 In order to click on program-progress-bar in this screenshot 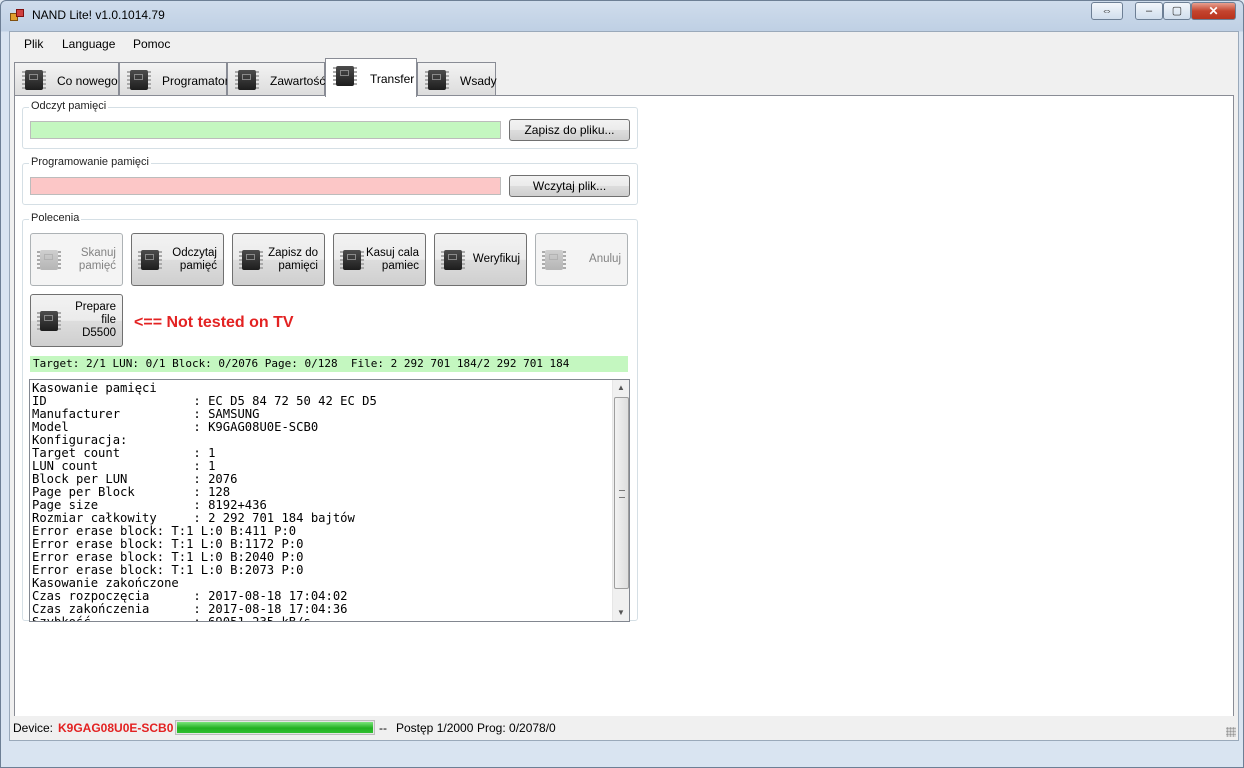, I will do `click(265, 186)`.